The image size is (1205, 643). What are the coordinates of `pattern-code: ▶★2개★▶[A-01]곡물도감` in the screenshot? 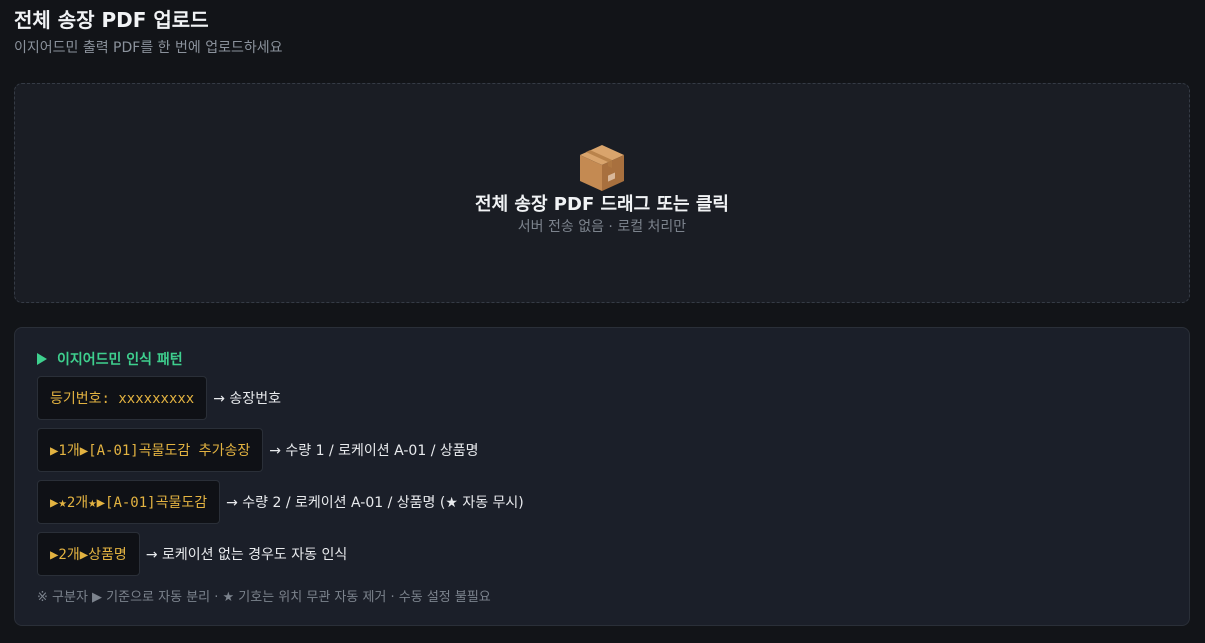 It's located at (129, 502).